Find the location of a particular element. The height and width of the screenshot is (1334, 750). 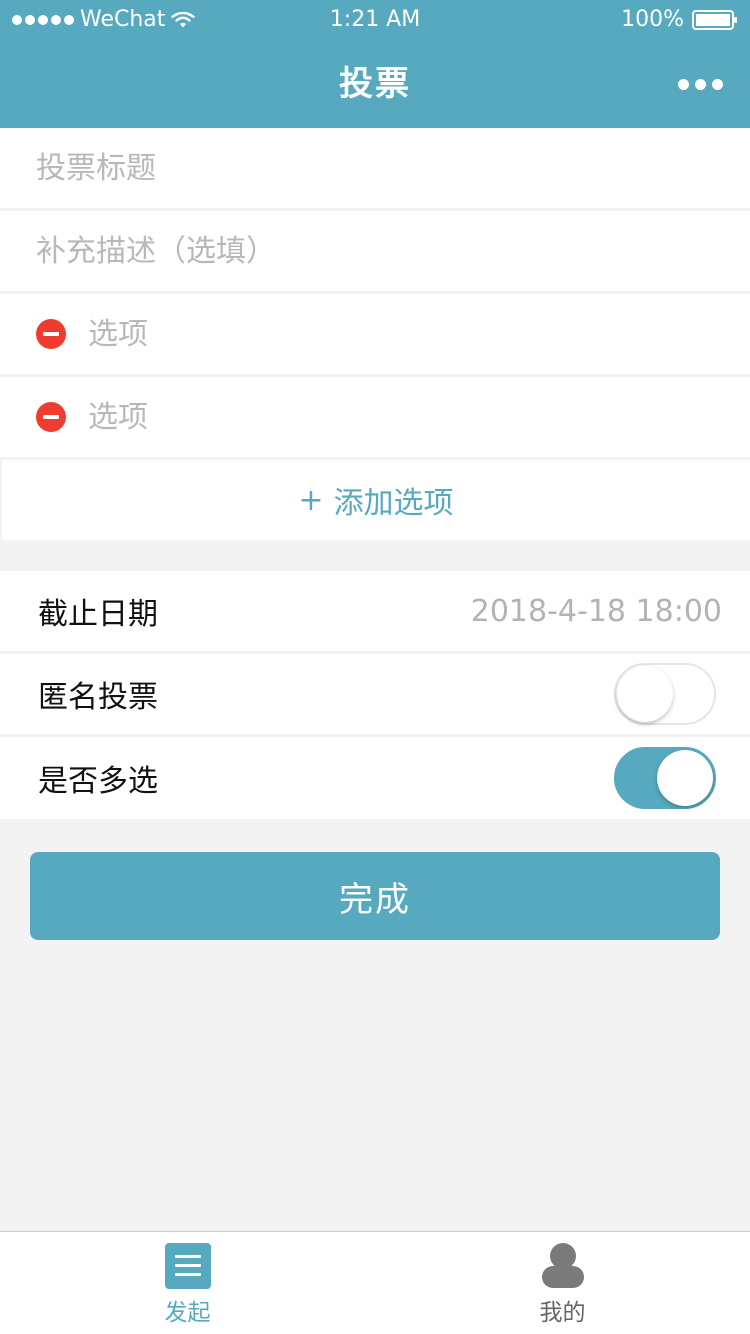

page-title: 投票 is located at coordinates (375, 84).